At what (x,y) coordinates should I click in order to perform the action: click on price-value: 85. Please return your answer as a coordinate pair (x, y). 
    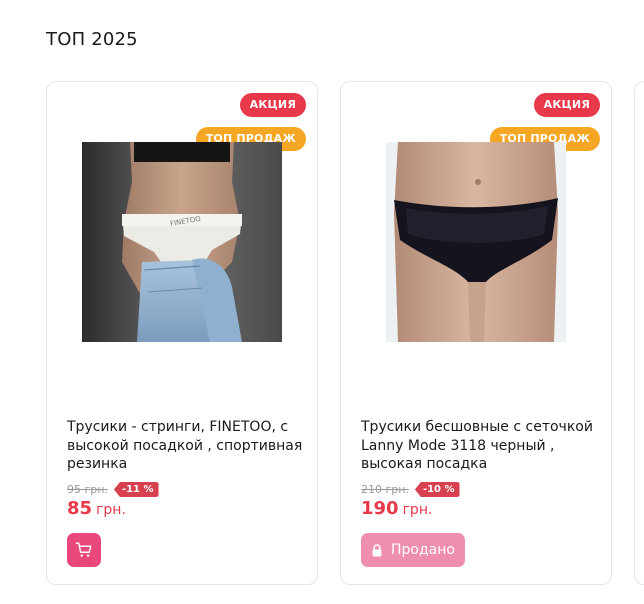
    Looking at the image, I should click on (80, 508).